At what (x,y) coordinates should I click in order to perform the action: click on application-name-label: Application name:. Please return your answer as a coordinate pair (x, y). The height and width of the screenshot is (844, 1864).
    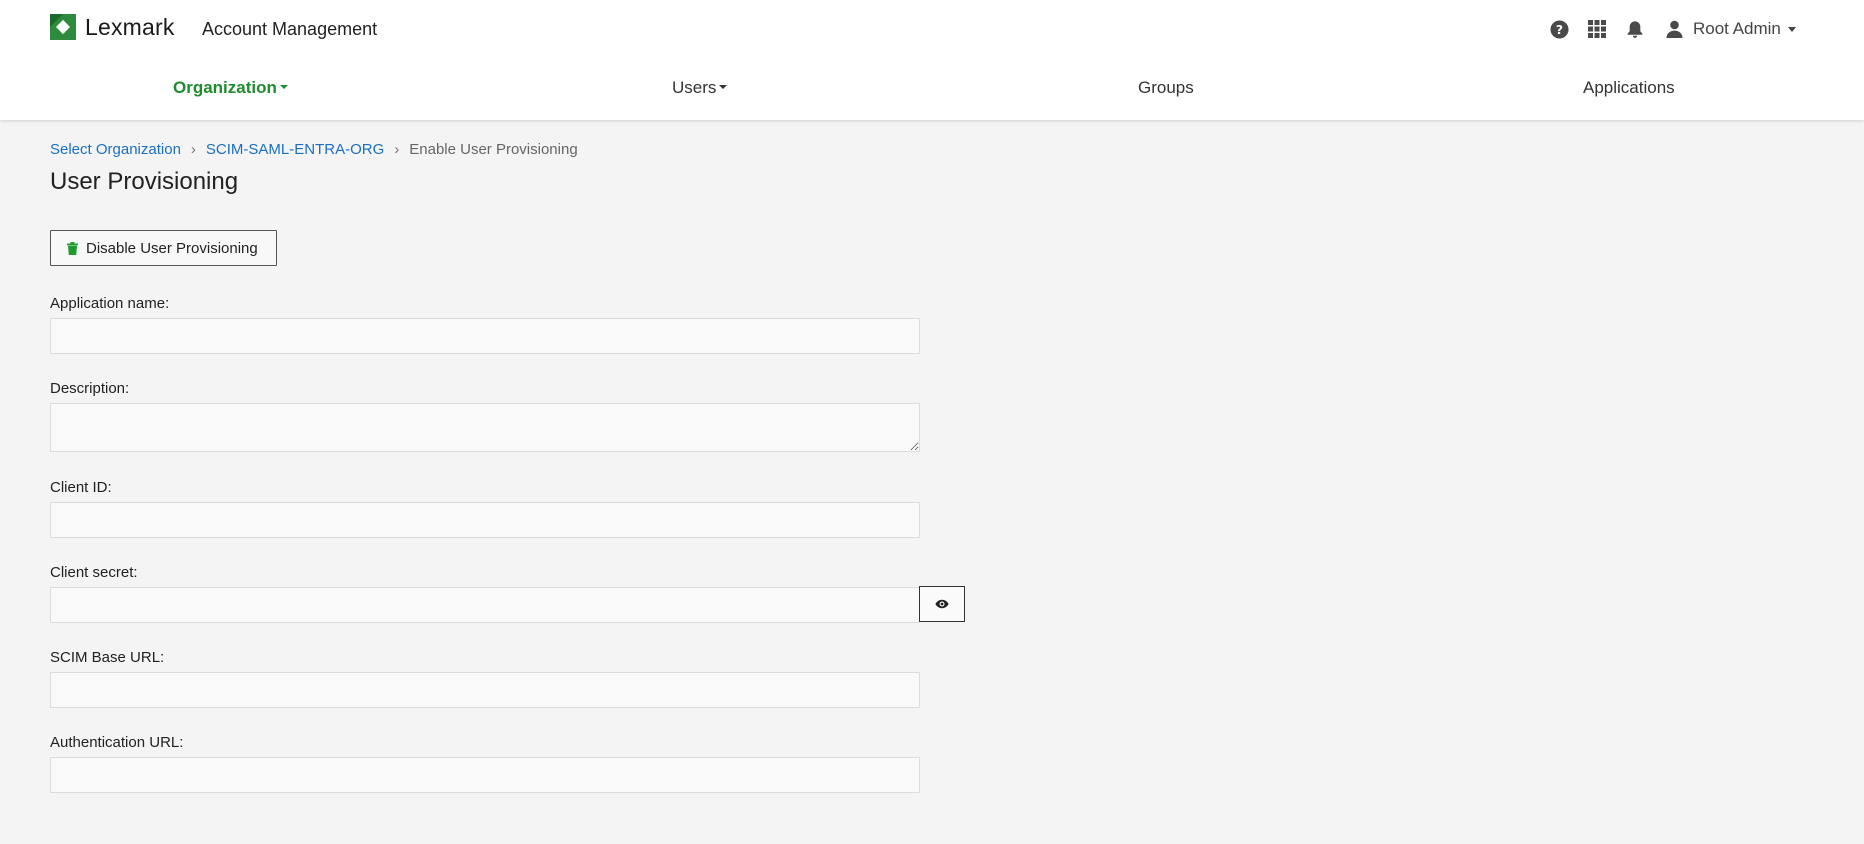
    Looking at the image, I should click on (110, 303).